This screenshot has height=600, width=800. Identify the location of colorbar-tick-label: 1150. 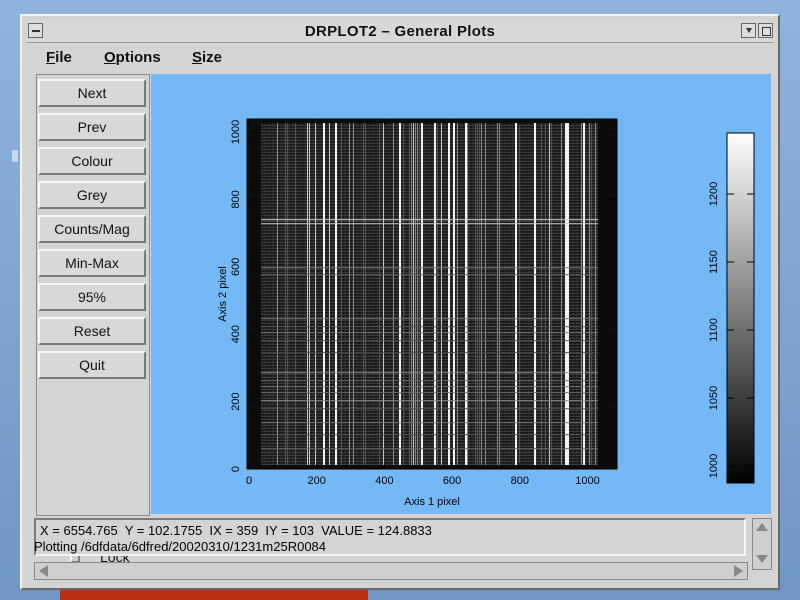
(714, 262).